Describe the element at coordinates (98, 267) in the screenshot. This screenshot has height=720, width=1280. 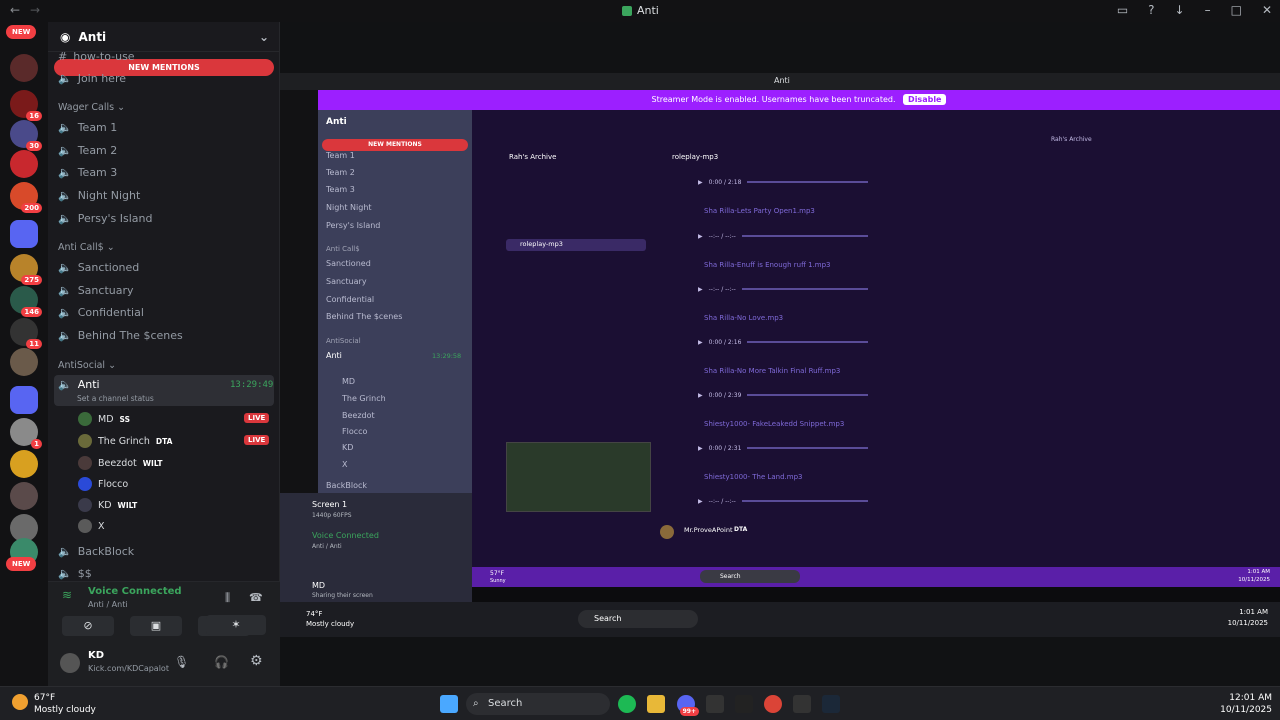
I see `channel-sanctioned: 🔈 Sanctioned` at that location.